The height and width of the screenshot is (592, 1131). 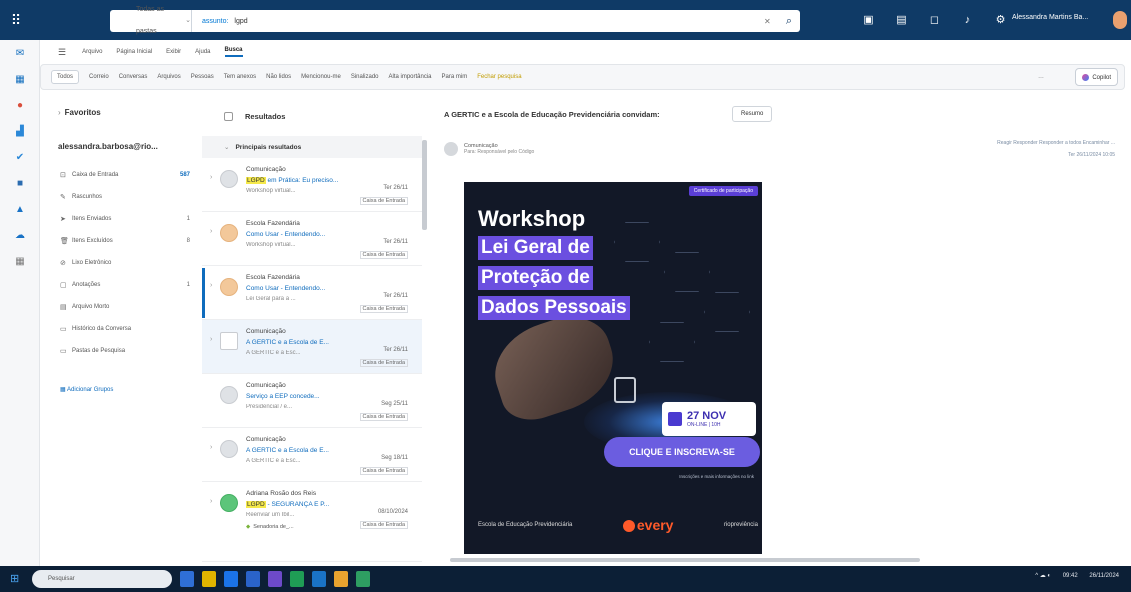 What do you see at coordinates (1000, 20) in the screenshot?
I see `gear-icon: ⚙` at bounding box center [1000, 20].